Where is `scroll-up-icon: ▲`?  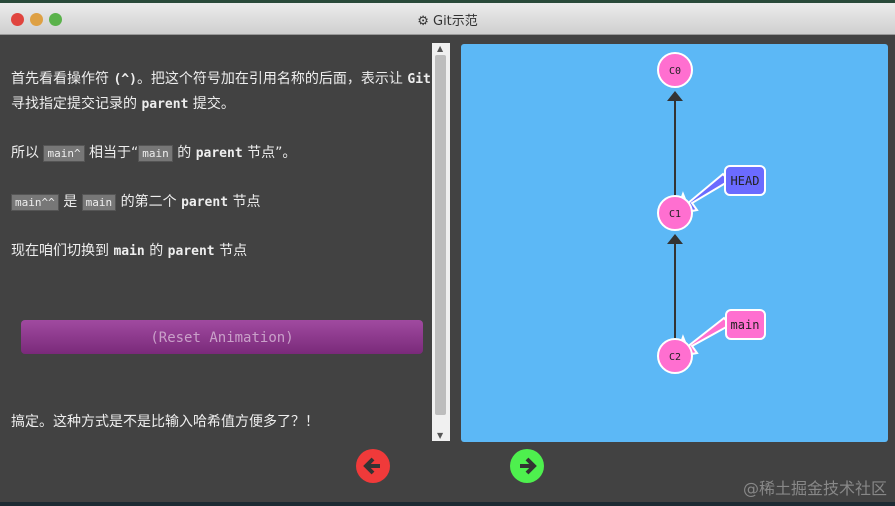
scroll-up-icon: ▲ is located at coordinates (440, 48).